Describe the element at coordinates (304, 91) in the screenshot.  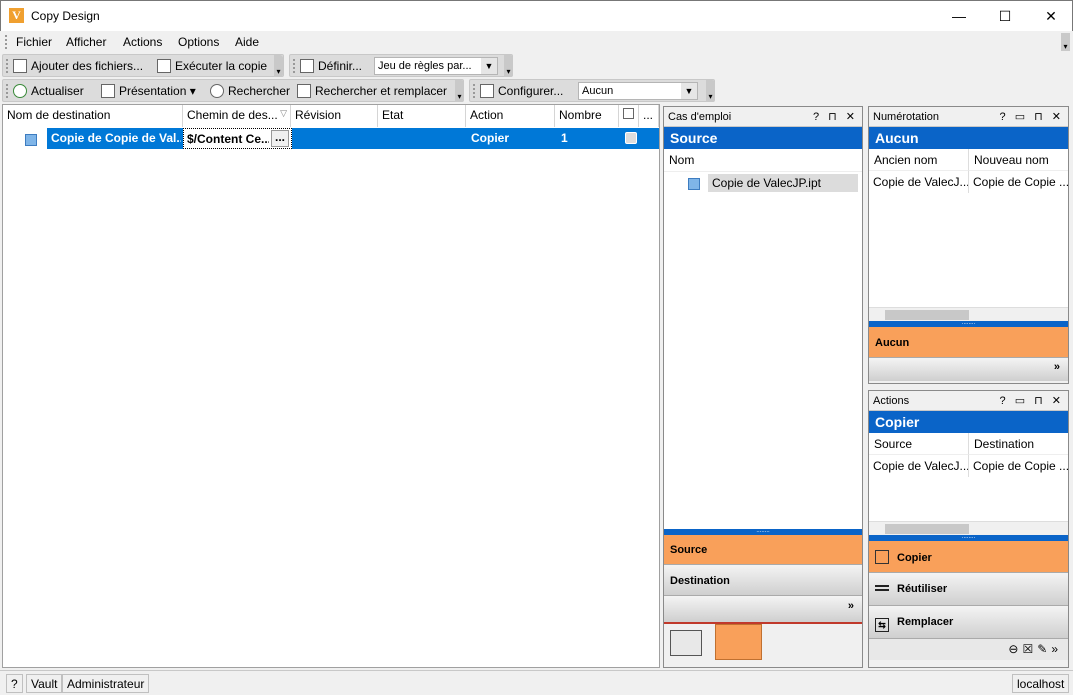
I see `replace-icon` at that location.